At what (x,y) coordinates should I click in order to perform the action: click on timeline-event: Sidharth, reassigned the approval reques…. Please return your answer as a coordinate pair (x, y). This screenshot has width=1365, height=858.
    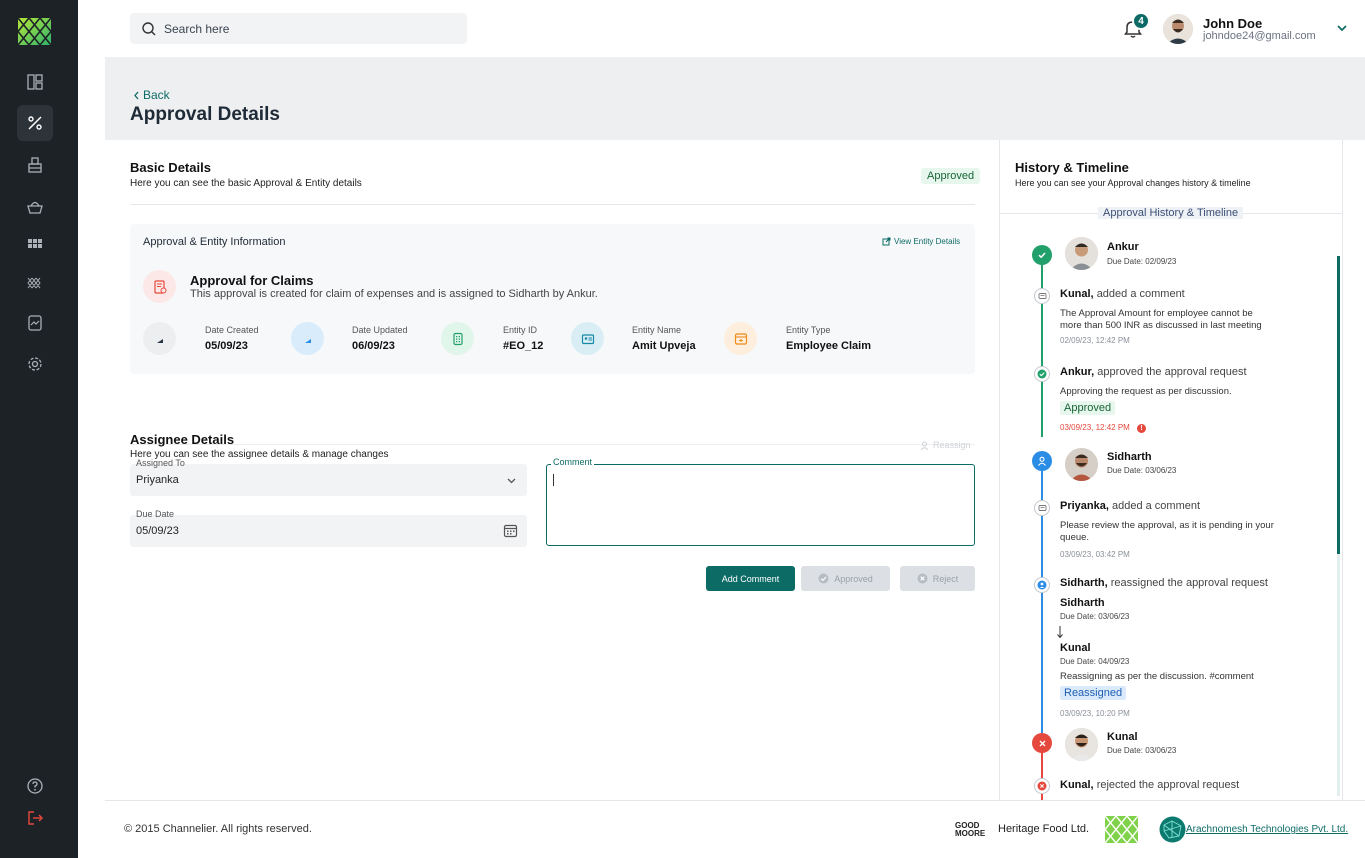
    Looking at the image, I should click on (1164, 583).